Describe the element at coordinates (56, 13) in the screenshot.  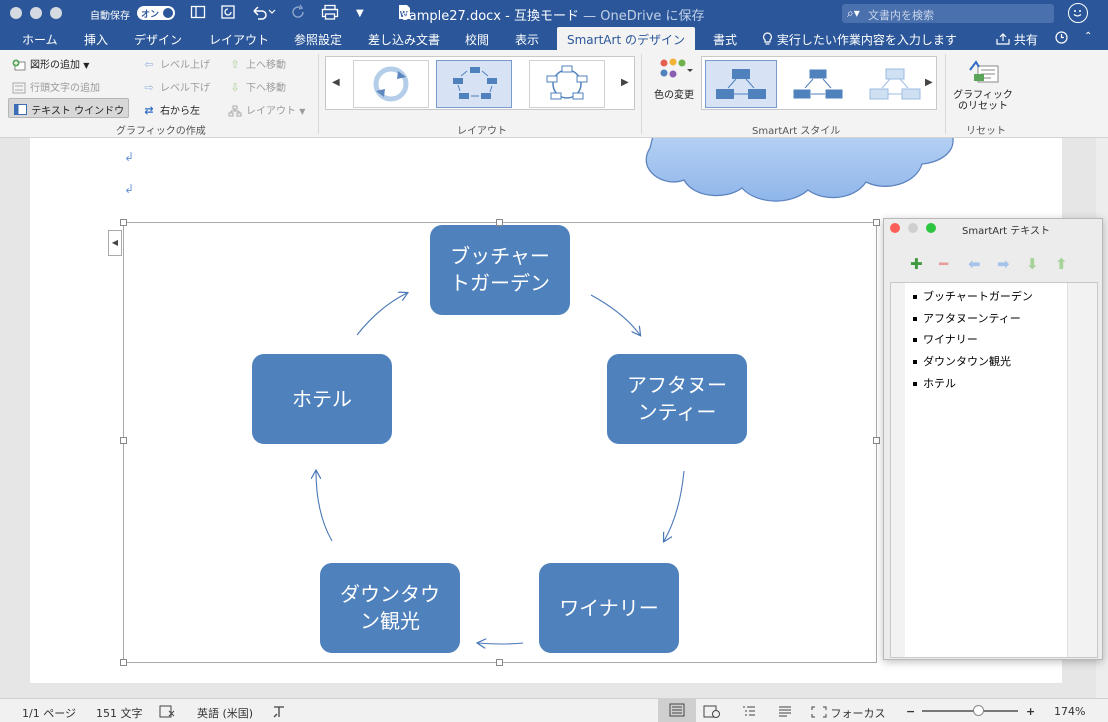
I see `zoom-window-button` at that location.